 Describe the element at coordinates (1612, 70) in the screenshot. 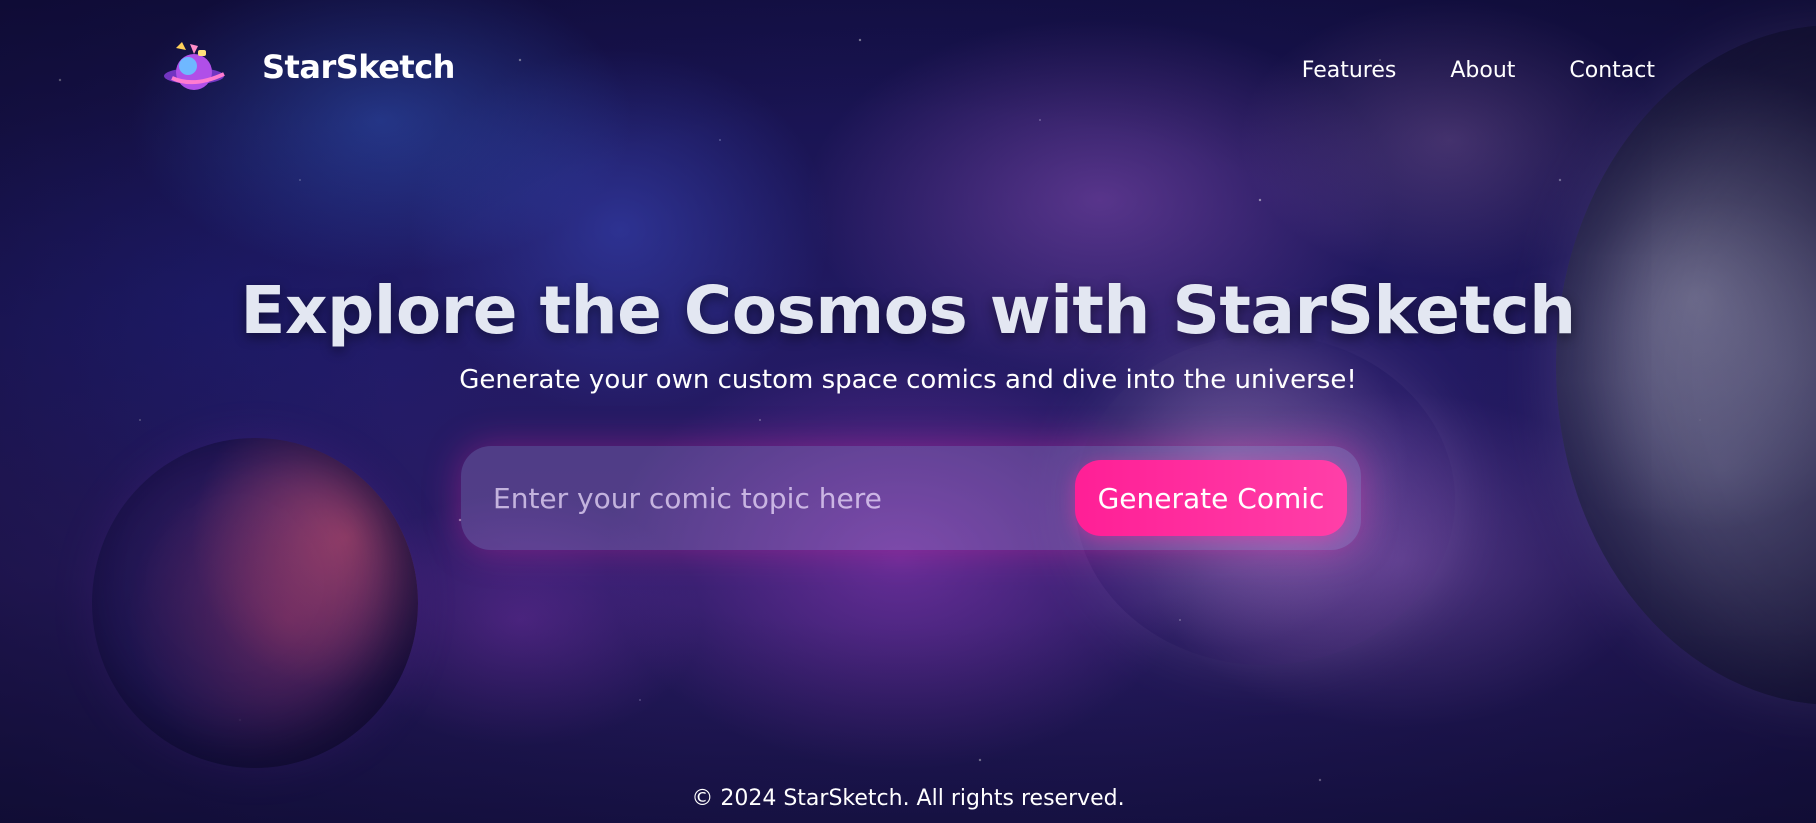

I see `nav-link-contact: Contact` at that location.